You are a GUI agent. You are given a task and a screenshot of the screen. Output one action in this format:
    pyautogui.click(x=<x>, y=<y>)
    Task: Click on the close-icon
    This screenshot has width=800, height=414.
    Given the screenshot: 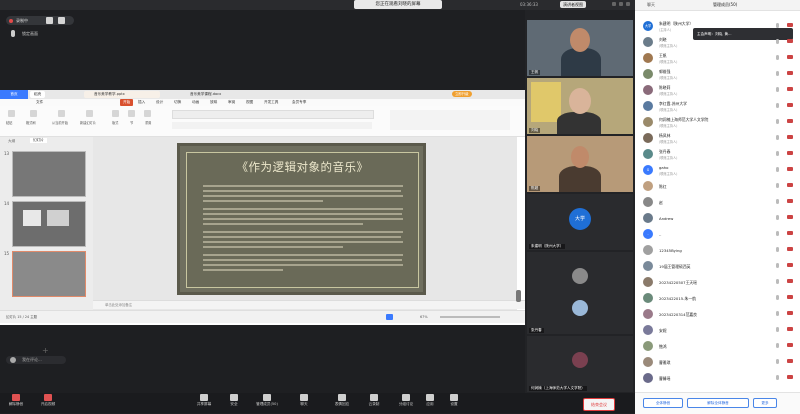 What is the action you would take?
    pyautogui.click(x=628, y=4)
    